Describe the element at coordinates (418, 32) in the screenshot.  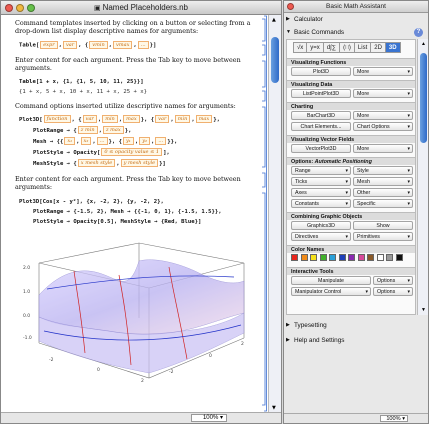
I see `help-icon: ?` at that location.